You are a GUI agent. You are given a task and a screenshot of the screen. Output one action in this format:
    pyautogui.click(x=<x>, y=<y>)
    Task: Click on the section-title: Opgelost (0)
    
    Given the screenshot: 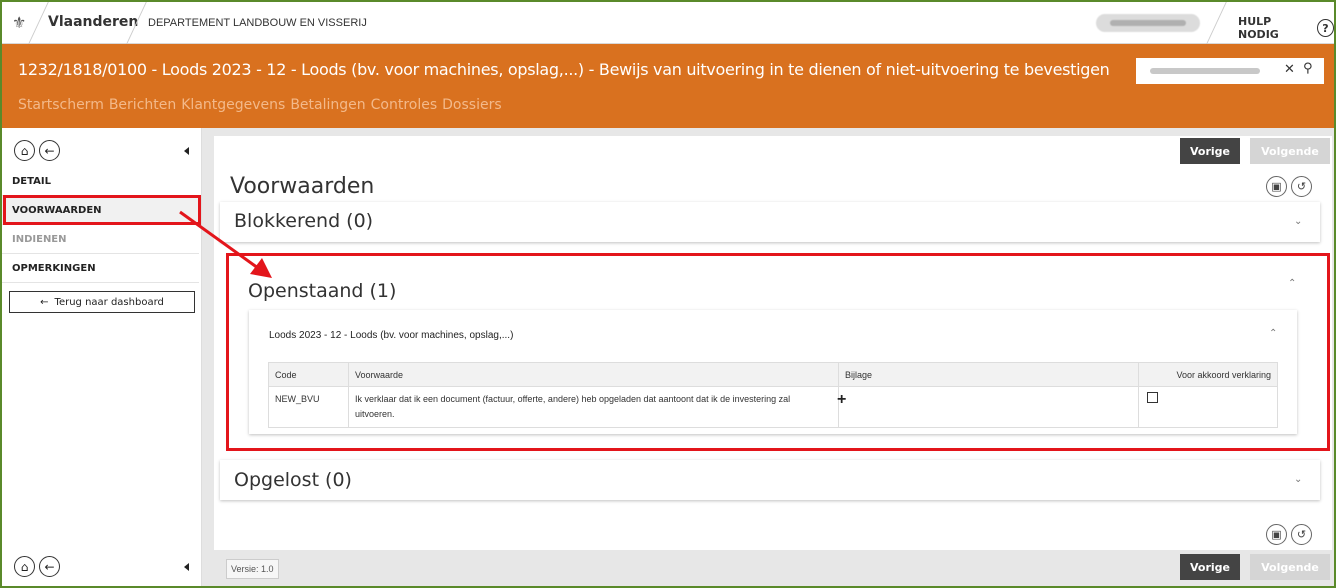 What is the action you would take?
    pyautogui.click(x=293, y=480)
    